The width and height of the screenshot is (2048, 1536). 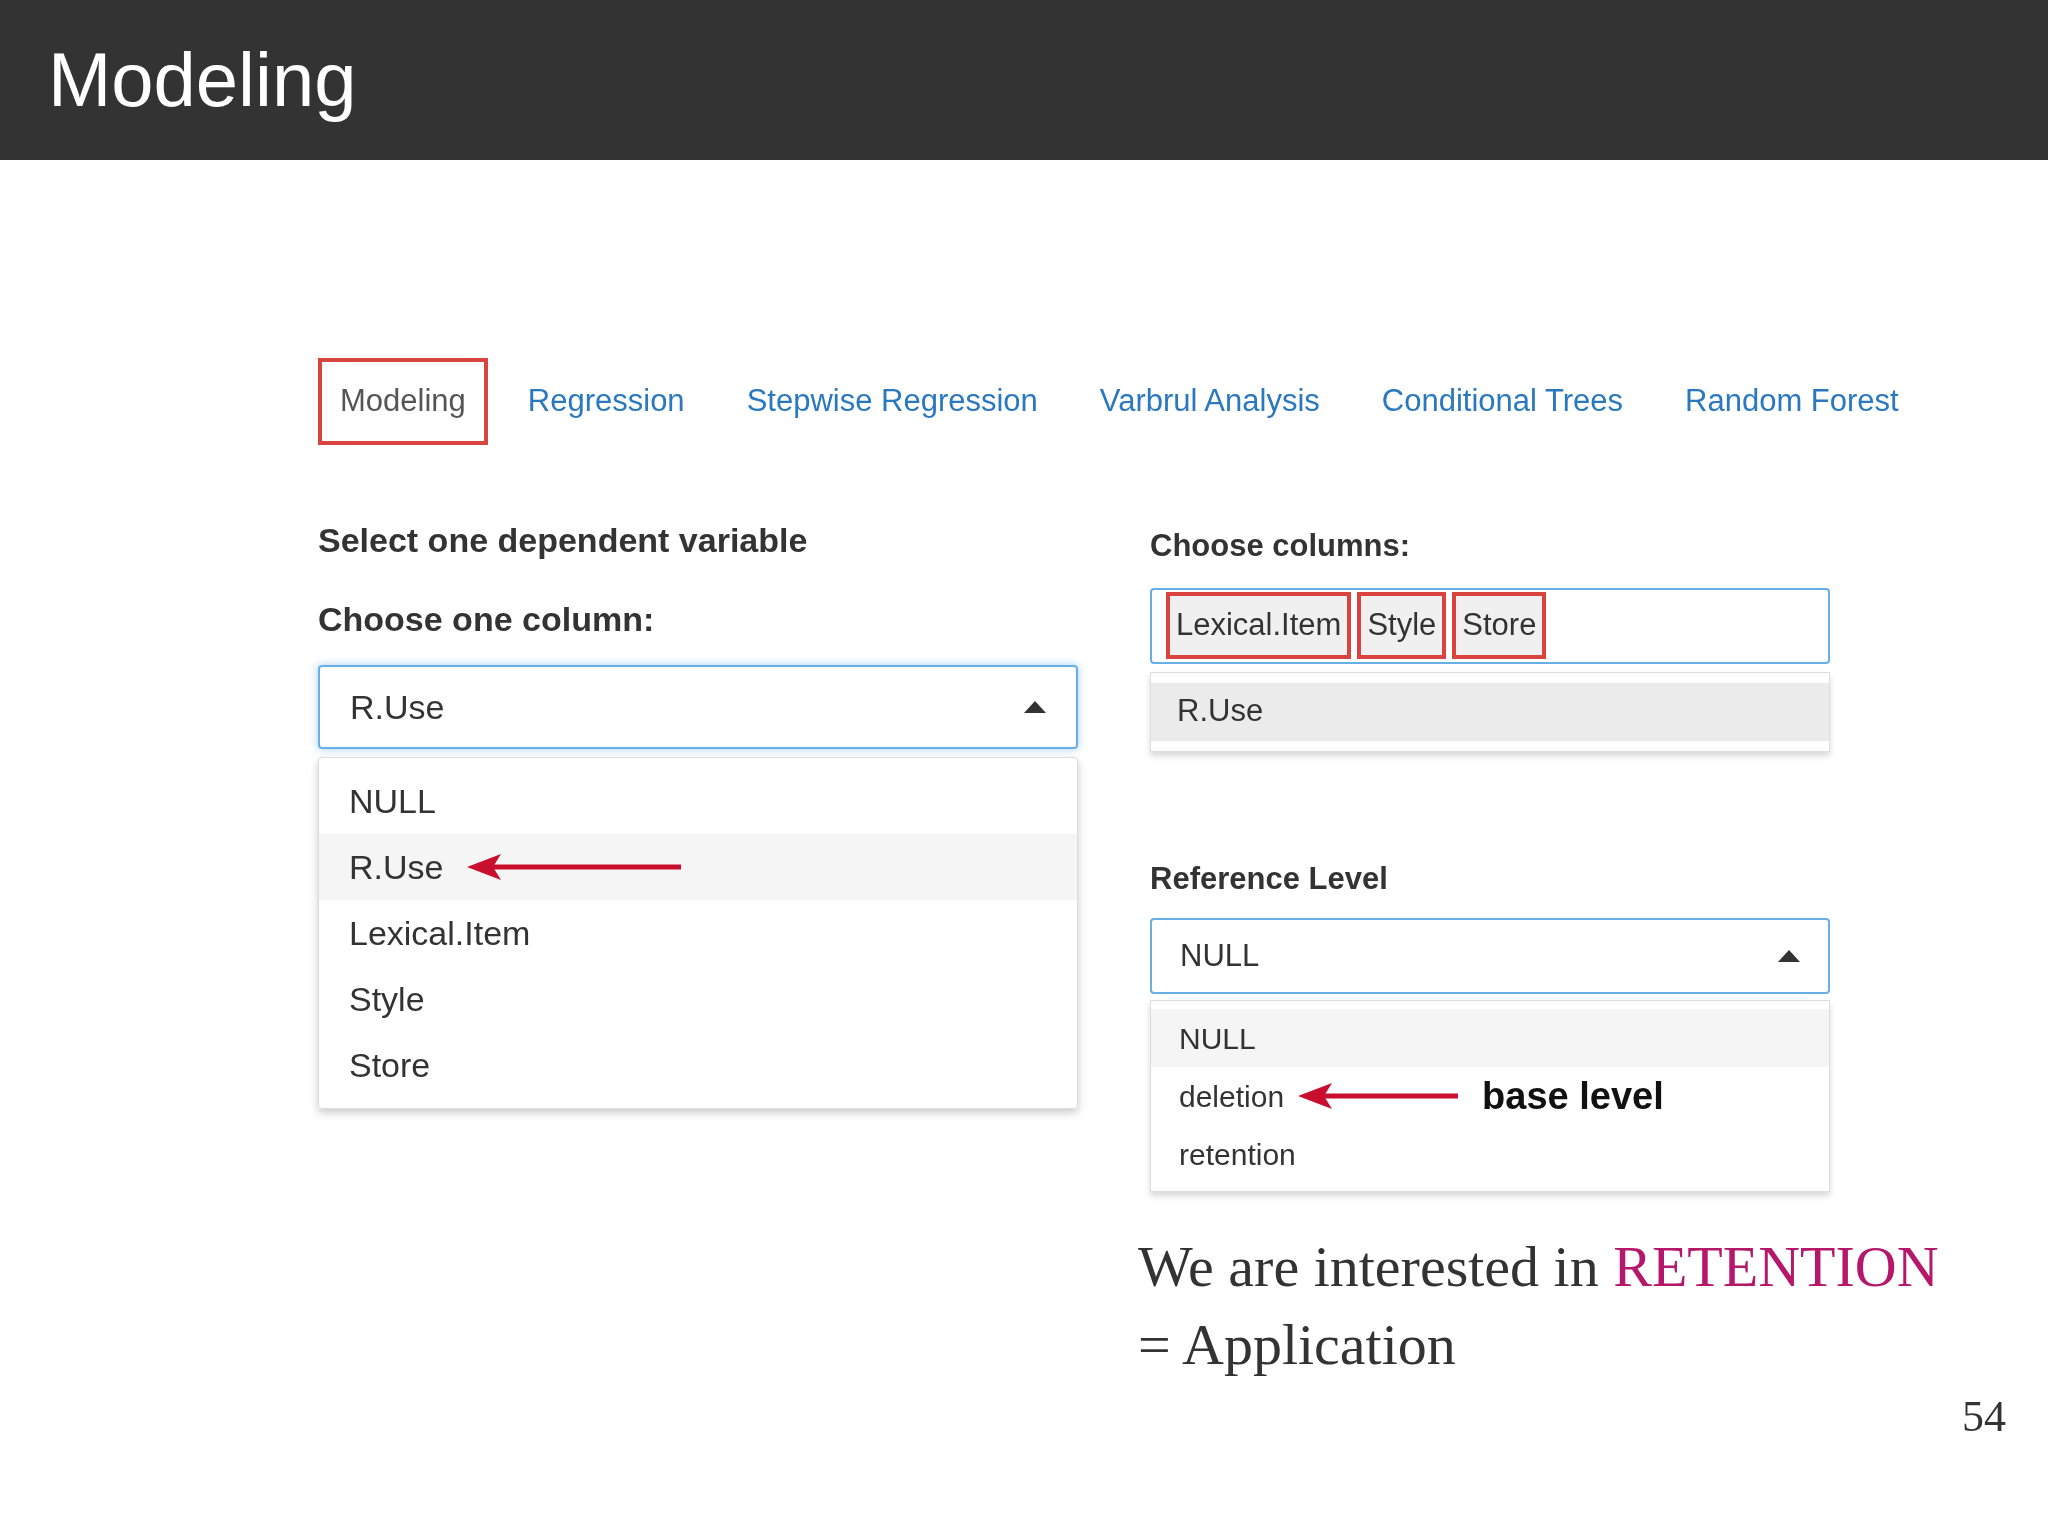 I want to click on option-label: Store, so click(x=390, y=1065).